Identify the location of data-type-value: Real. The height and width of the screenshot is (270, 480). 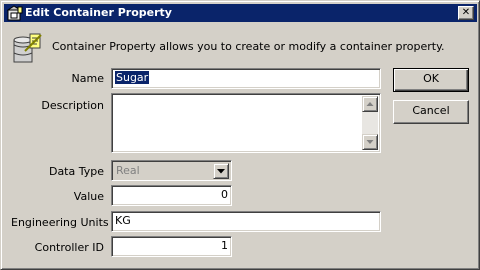
(128, 170).